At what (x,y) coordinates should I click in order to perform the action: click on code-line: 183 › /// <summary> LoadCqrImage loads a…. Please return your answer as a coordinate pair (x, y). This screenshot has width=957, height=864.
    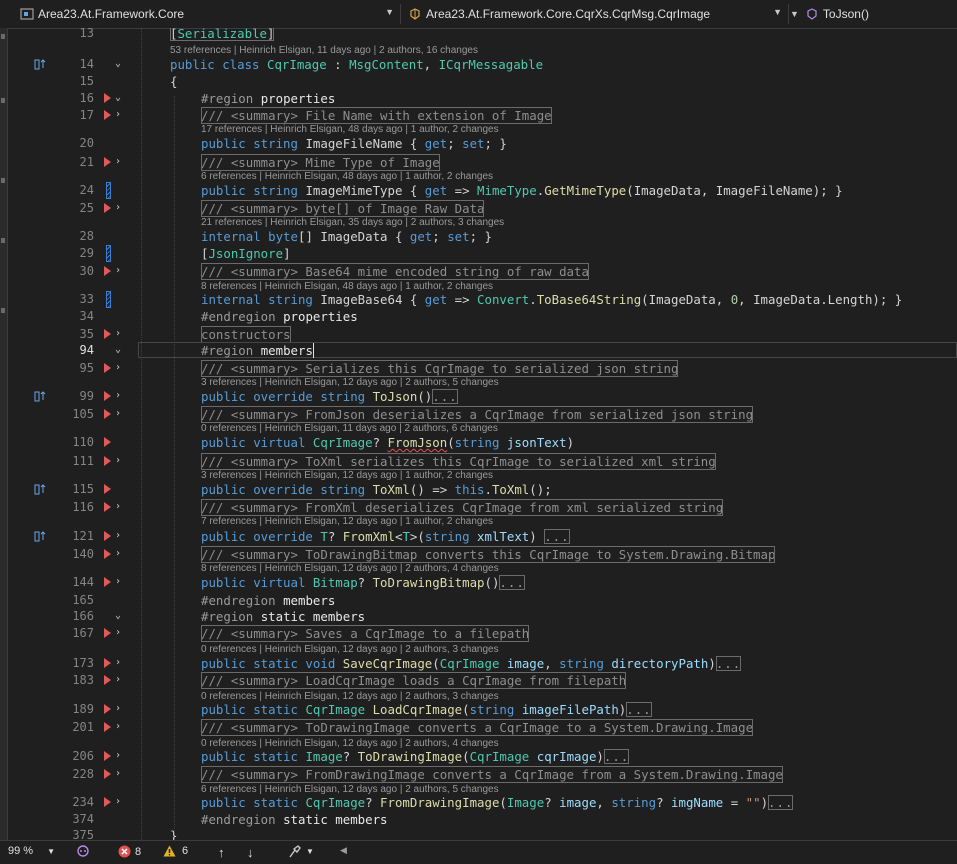
    Looking at the image, I should click on (482, 680).